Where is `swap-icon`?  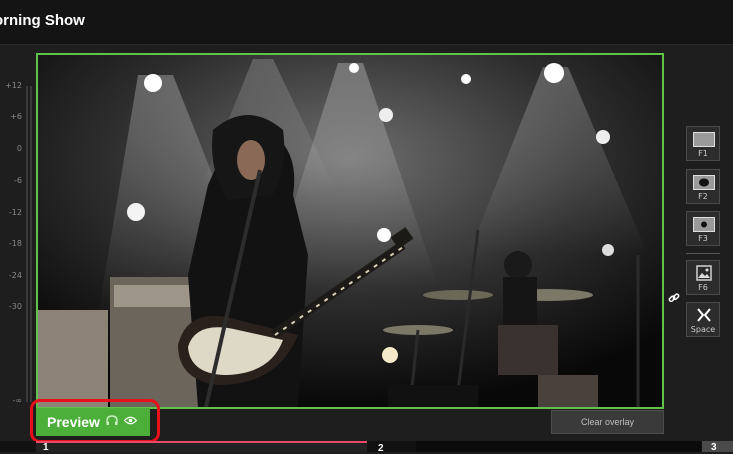 swap-icon is located at coordinates (704, 315).